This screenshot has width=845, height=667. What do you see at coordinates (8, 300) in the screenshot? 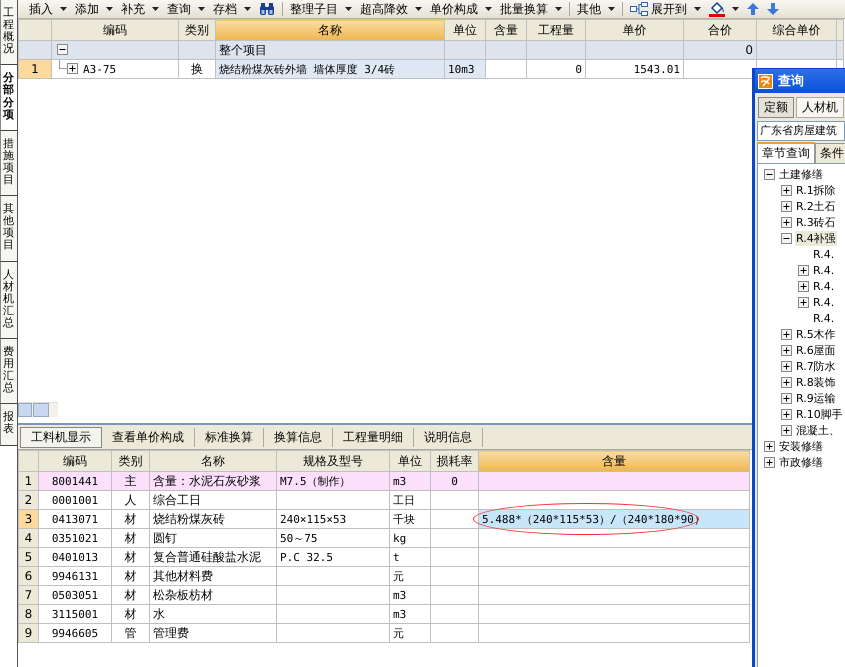
I see `side-tab: 人材机汇总` at bounding box center [8, 300].